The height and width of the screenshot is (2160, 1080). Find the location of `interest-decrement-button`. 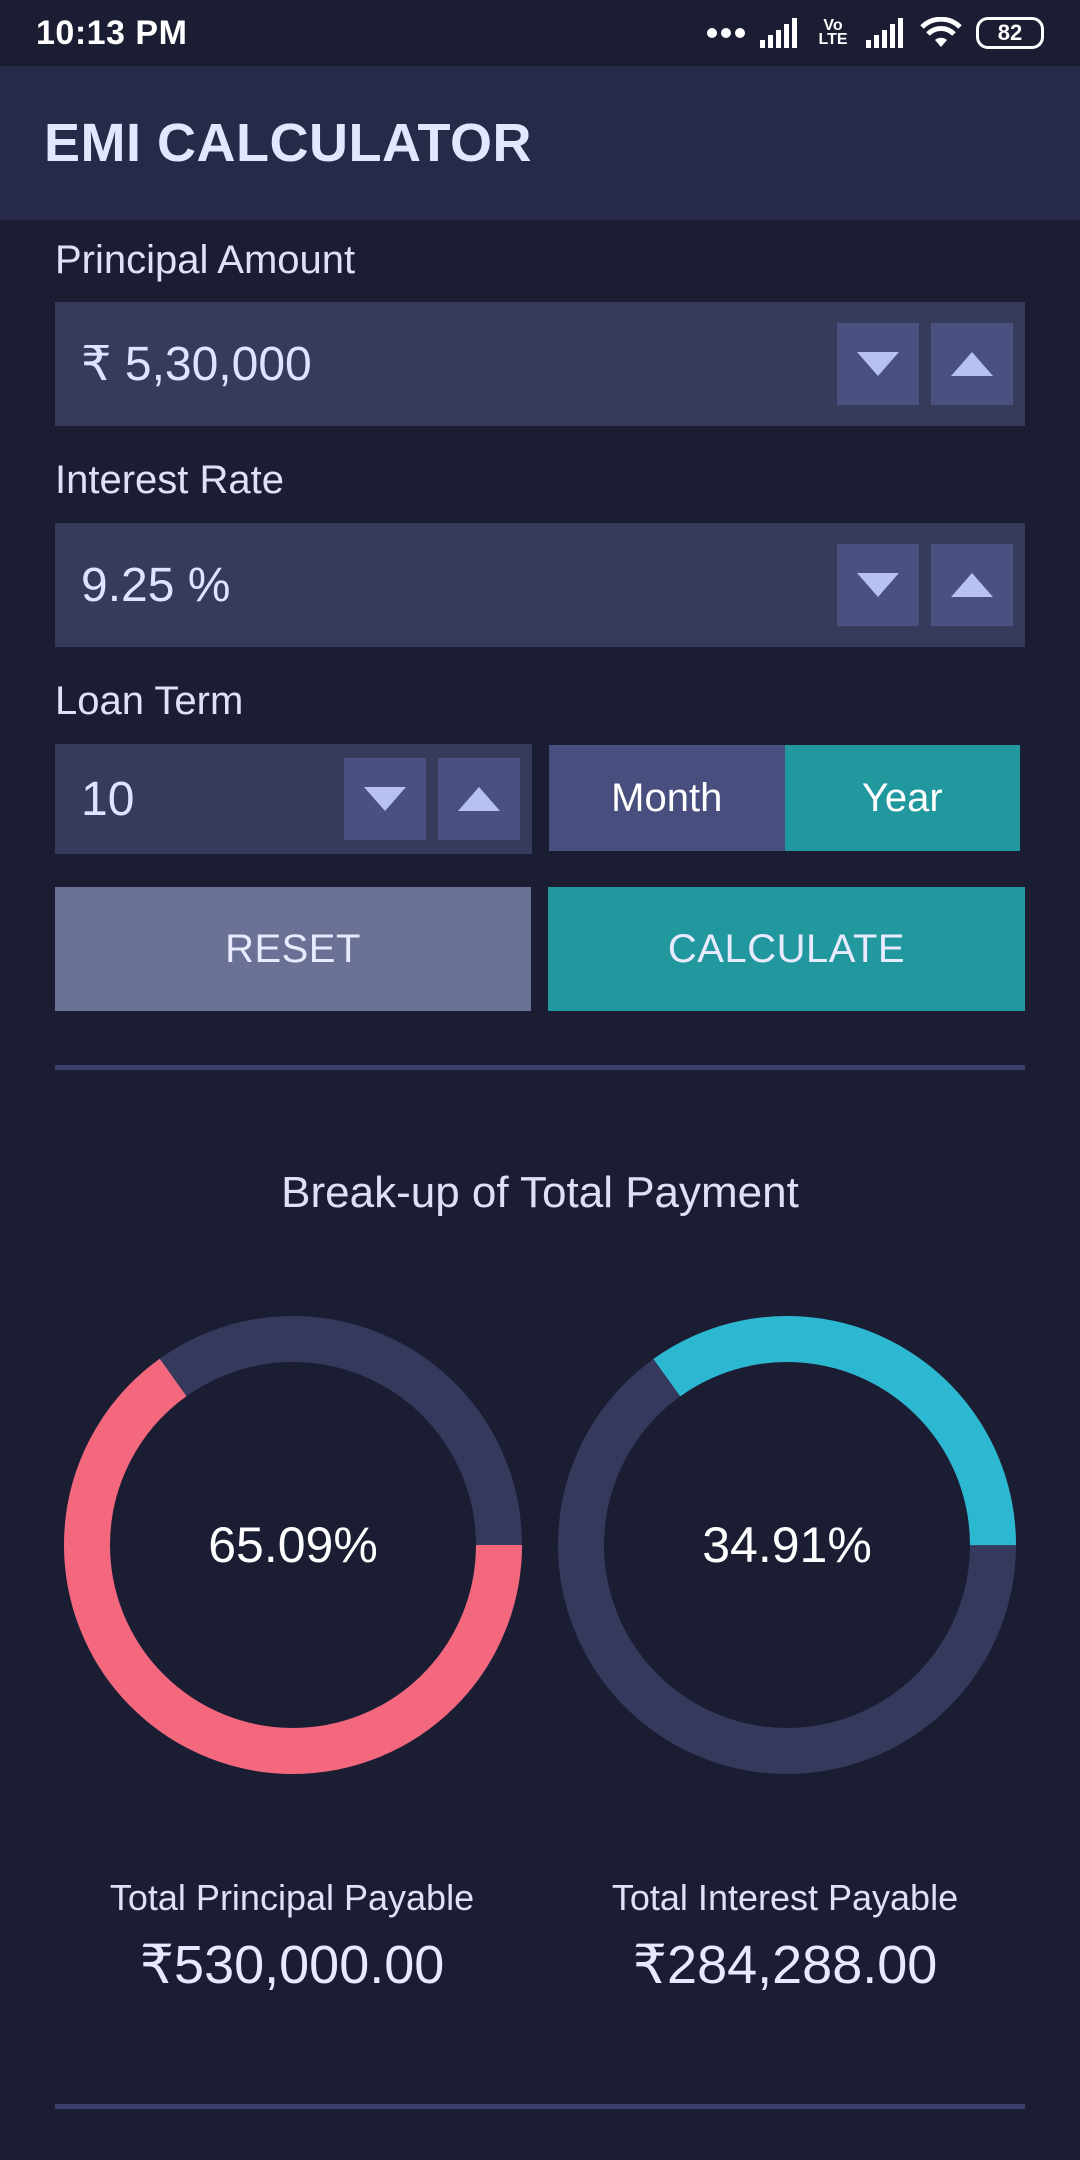

interest-decrement-button is located at coordinates (878, 585).